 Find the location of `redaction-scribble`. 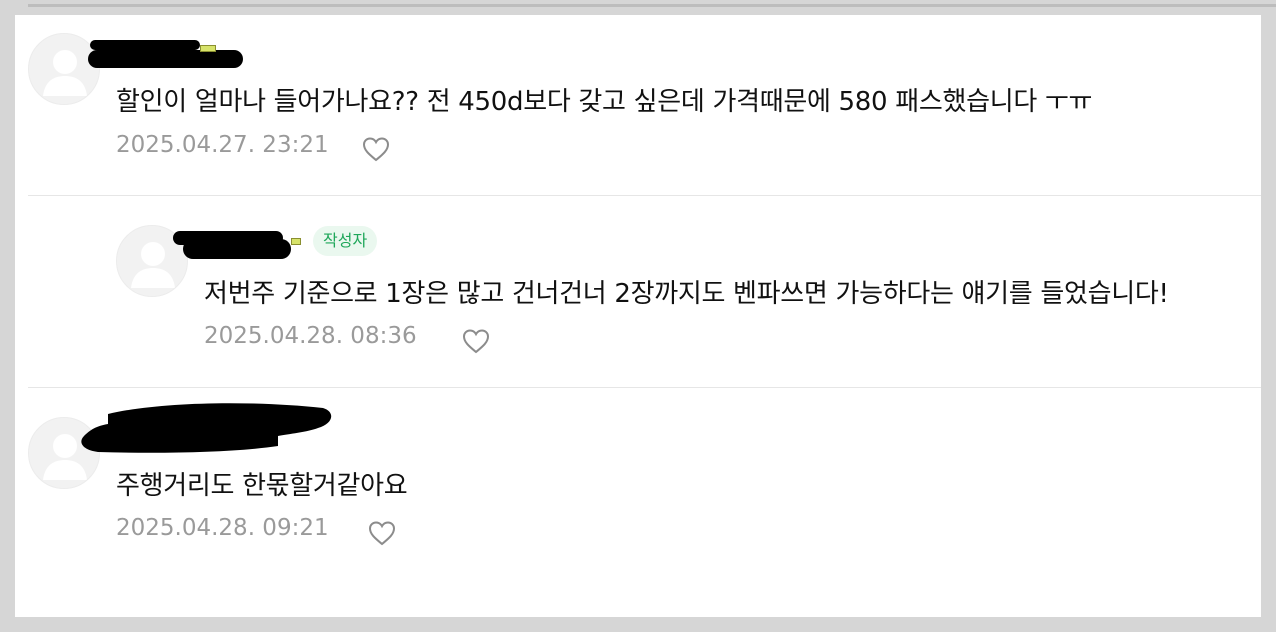

redaction-scribble is located at coordinates (206, 428).